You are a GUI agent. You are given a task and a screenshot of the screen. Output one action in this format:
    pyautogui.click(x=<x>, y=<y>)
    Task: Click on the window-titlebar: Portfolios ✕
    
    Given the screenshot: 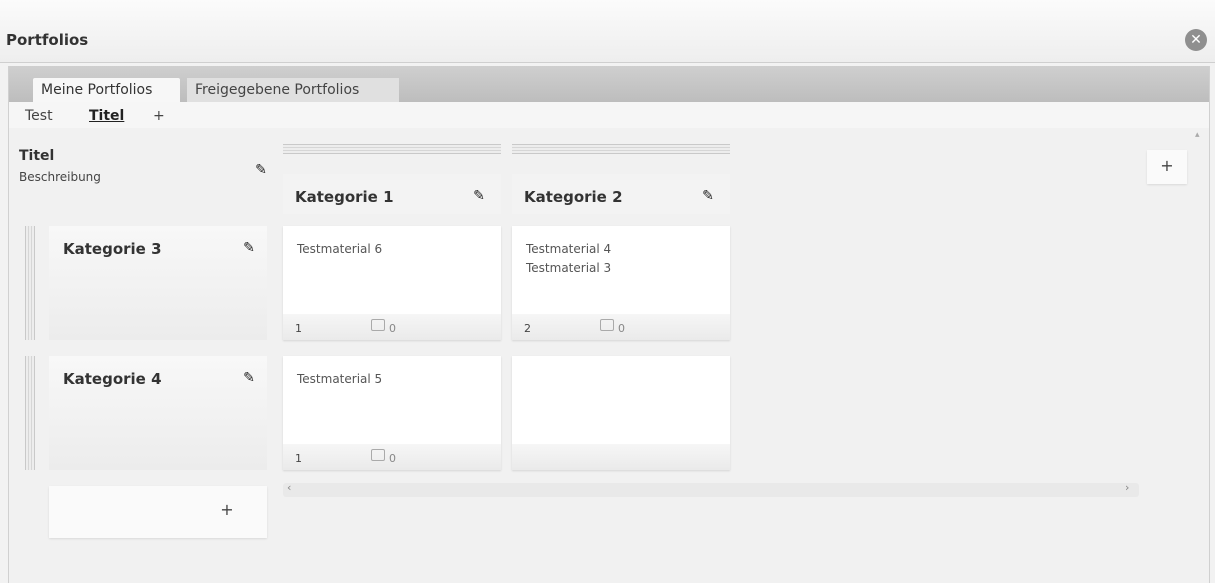 What is the action you would take?
    pyautogui.click(x=607, y=31)
    